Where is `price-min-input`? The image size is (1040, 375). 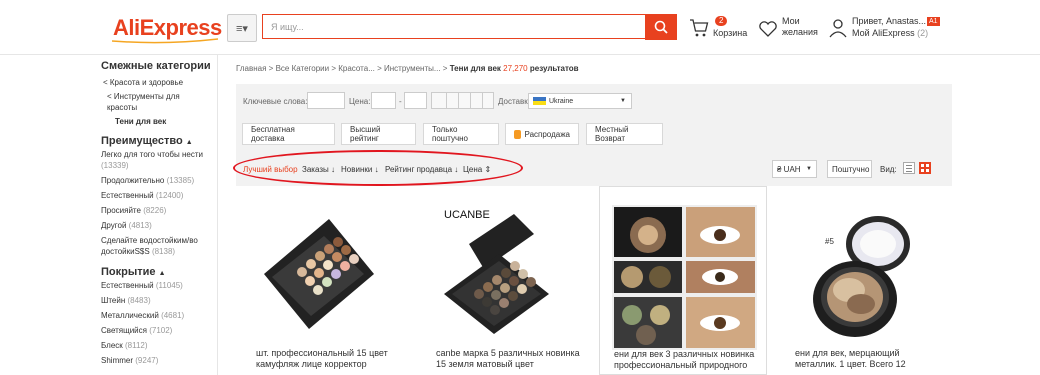
price-min-input is located at coordinates (383, 100).